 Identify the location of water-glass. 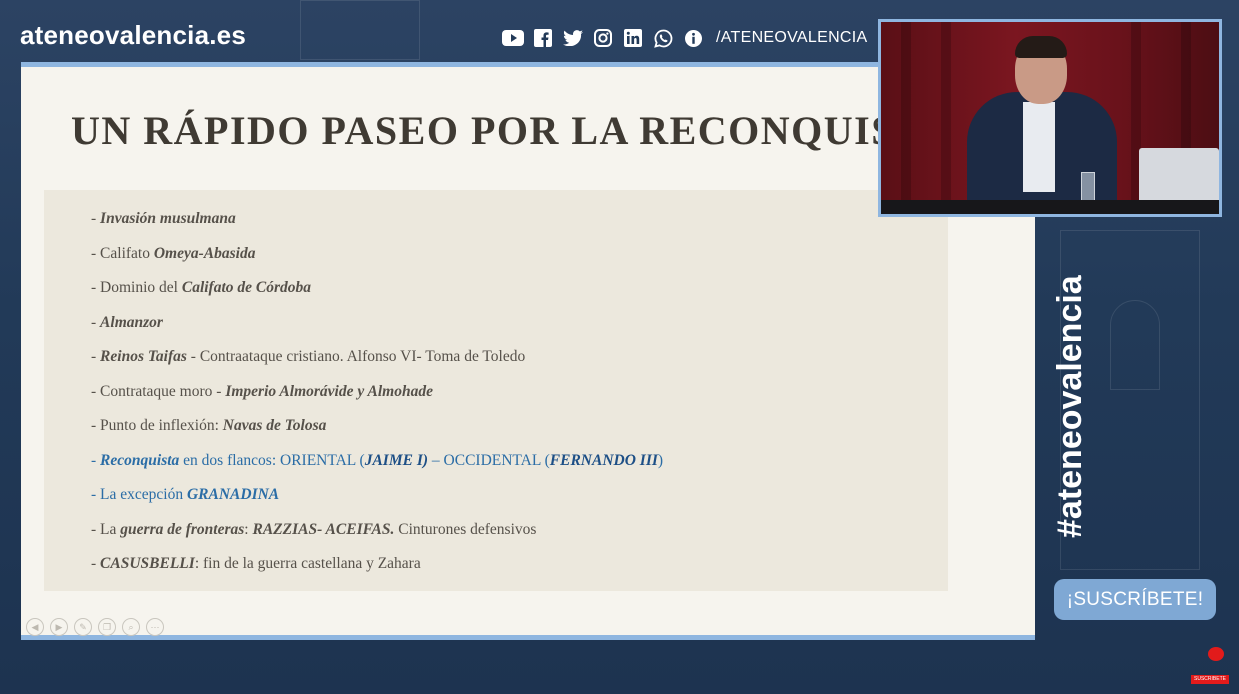
(1088, 187).